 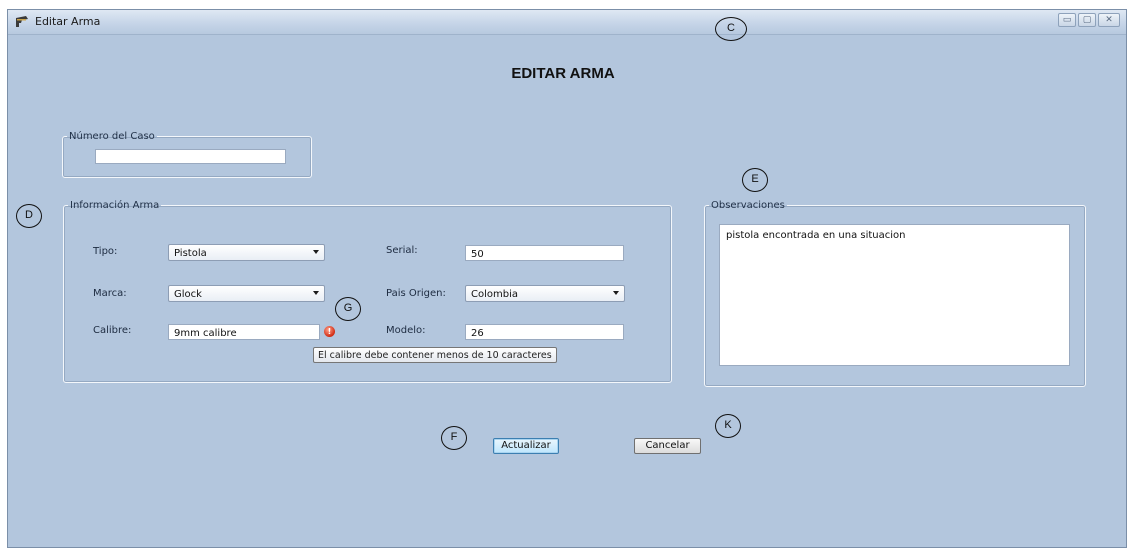 I want to click on arma-legend: Información Arma, so click(x=115, y=205).